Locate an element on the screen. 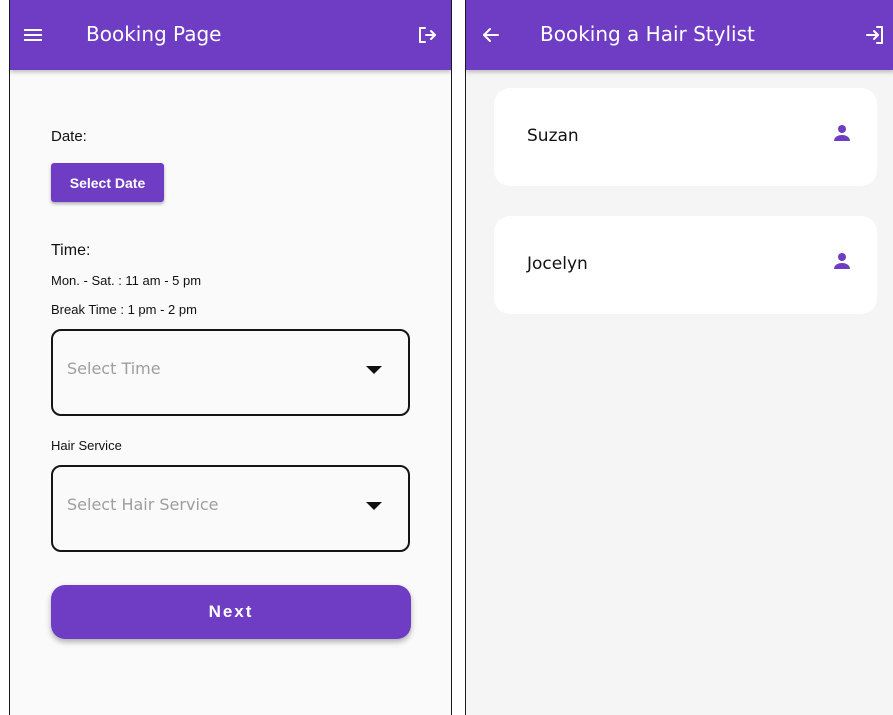  select-hair-service-dropdown: Select Hair Service is located at coordinates (230, 508).